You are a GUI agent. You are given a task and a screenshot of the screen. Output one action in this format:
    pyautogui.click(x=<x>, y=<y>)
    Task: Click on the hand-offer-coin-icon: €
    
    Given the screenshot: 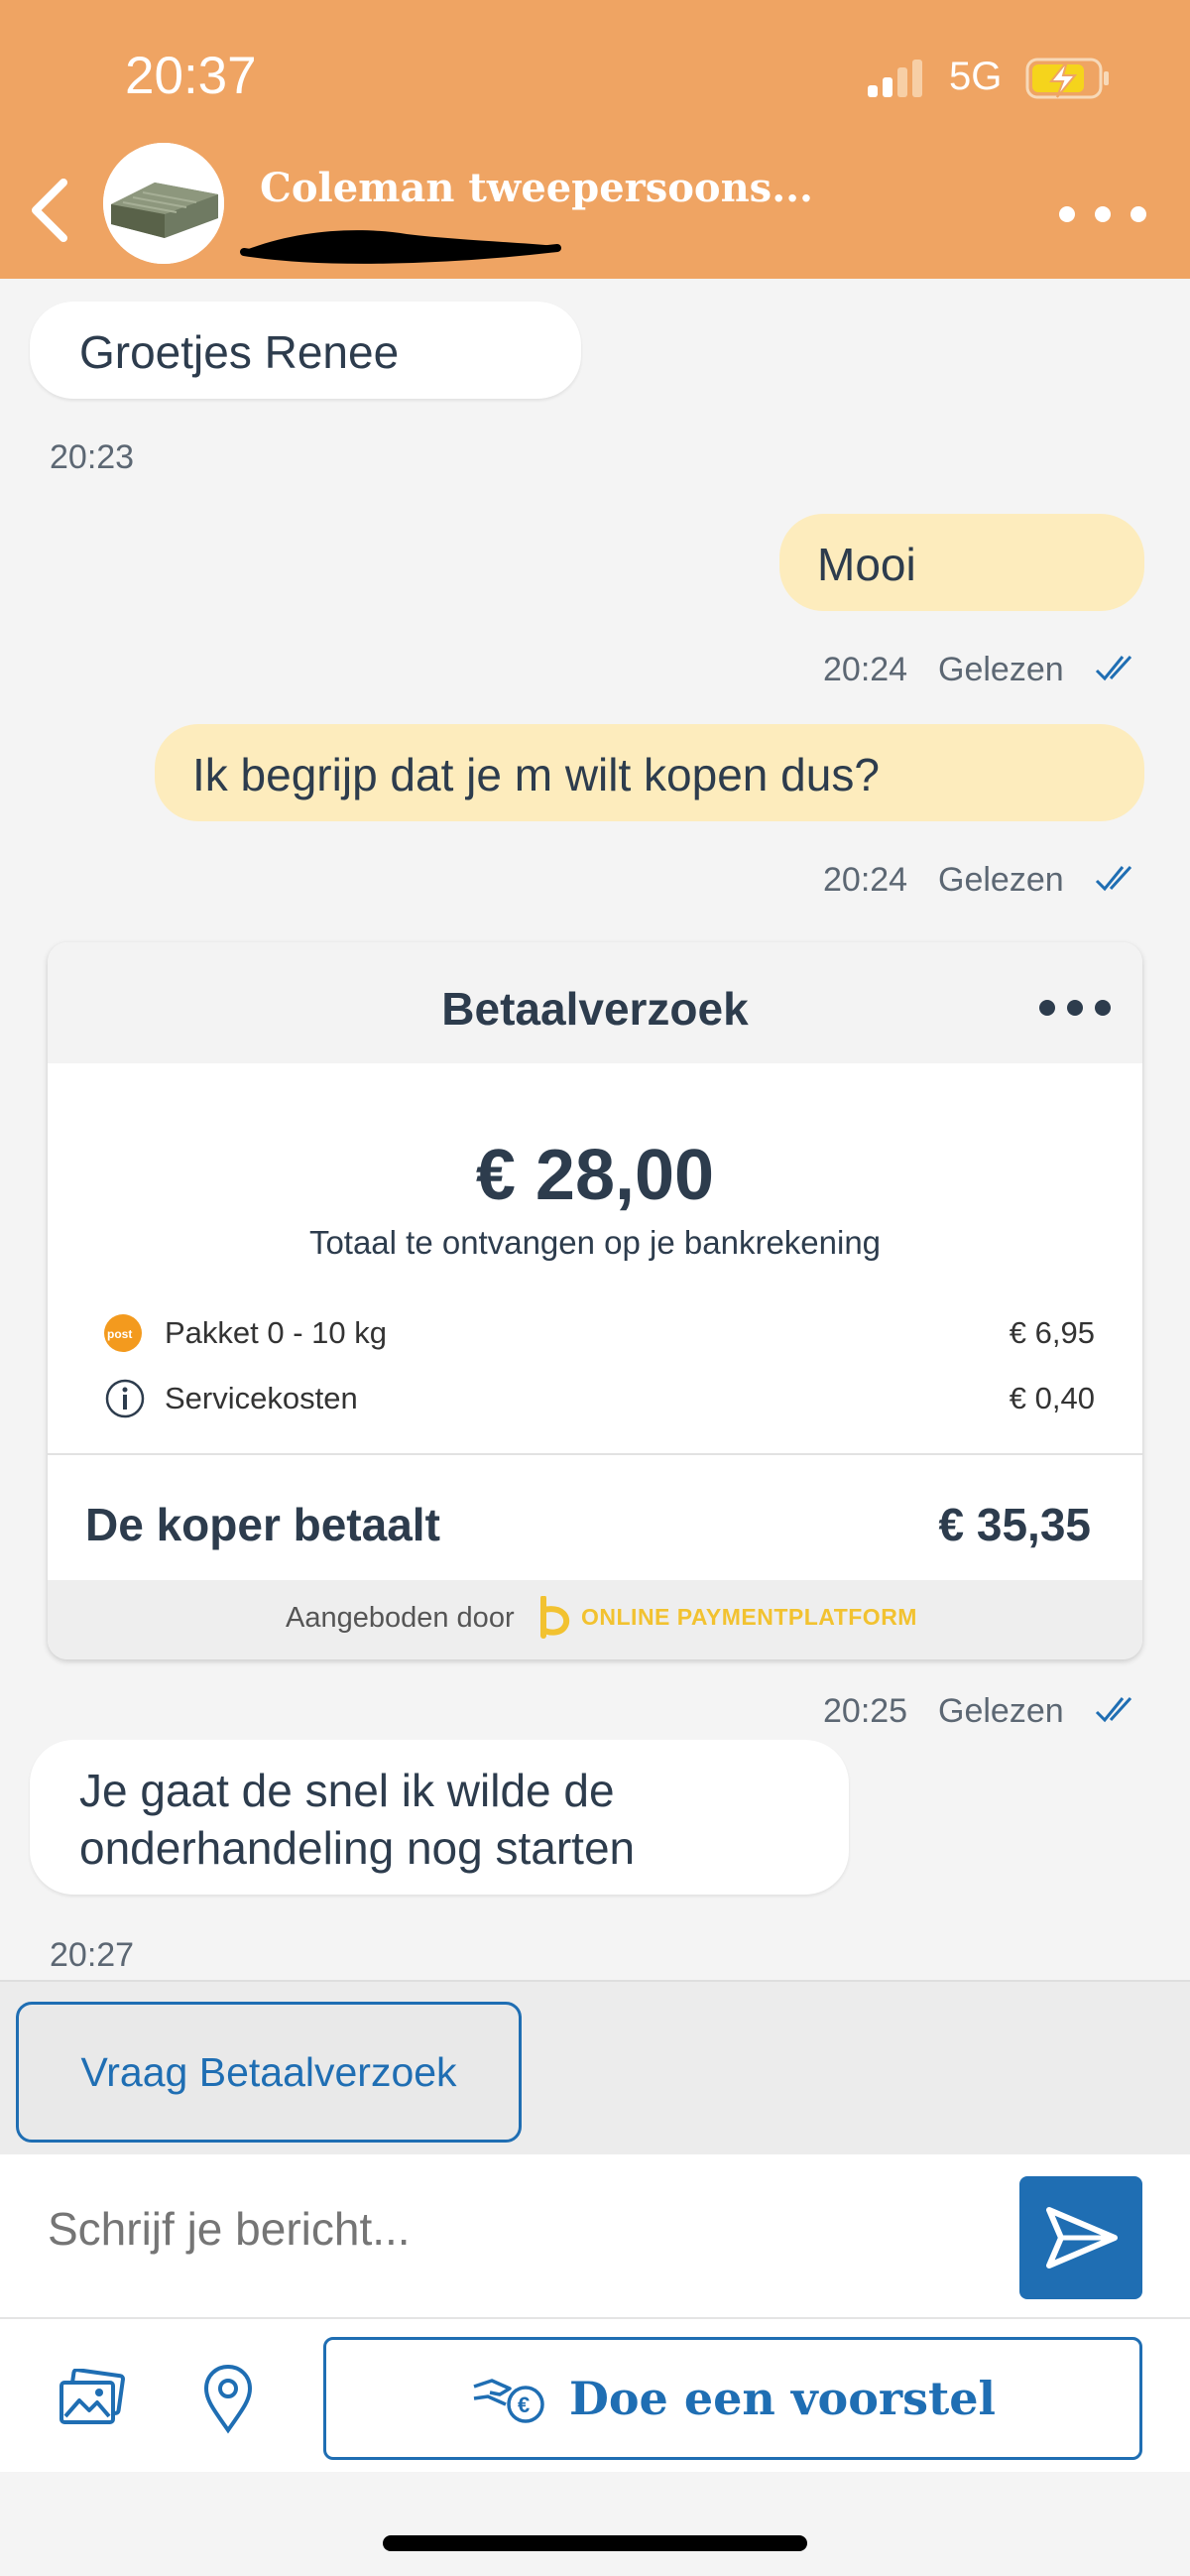 What is the action you would take?
    pyautogui.click(x=508, y=2401)
    